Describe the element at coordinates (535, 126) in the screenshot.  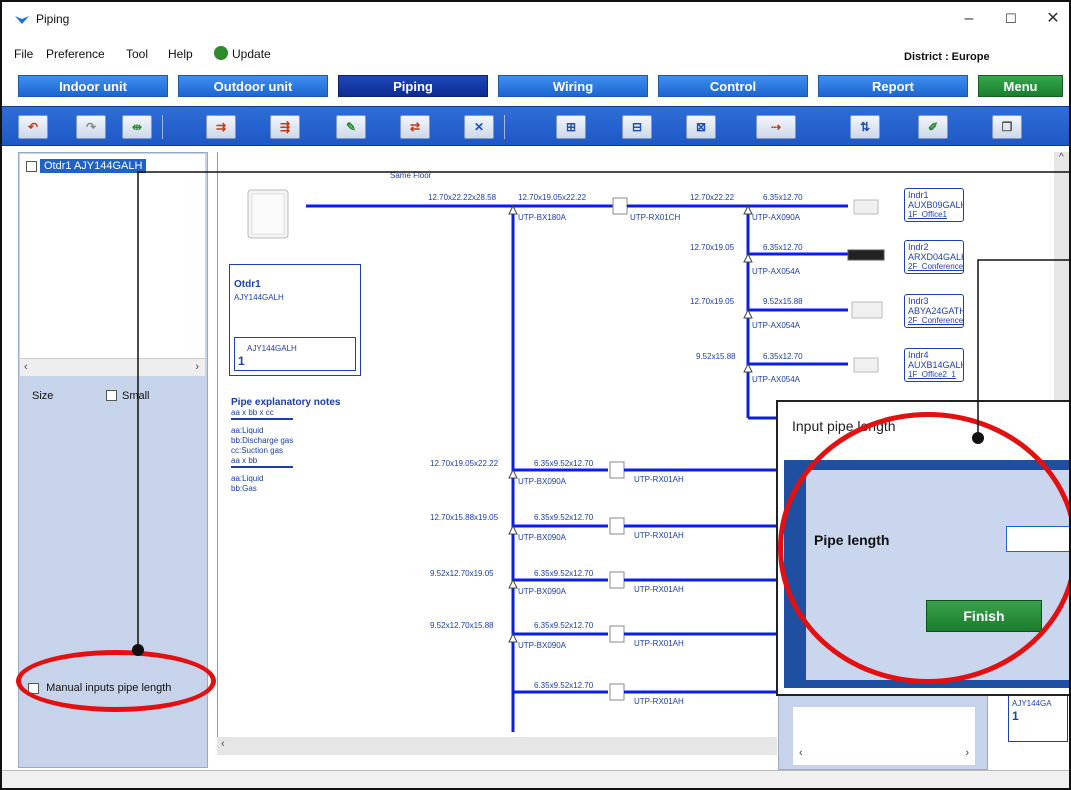
I see `toolbar: ↶ ↷ ⇹ ⇉ ⇶ ✎ ⇄ ✕ ⊞ ⊟ ⊠ ⇢ ⇅ ✐ ❐` at that location.